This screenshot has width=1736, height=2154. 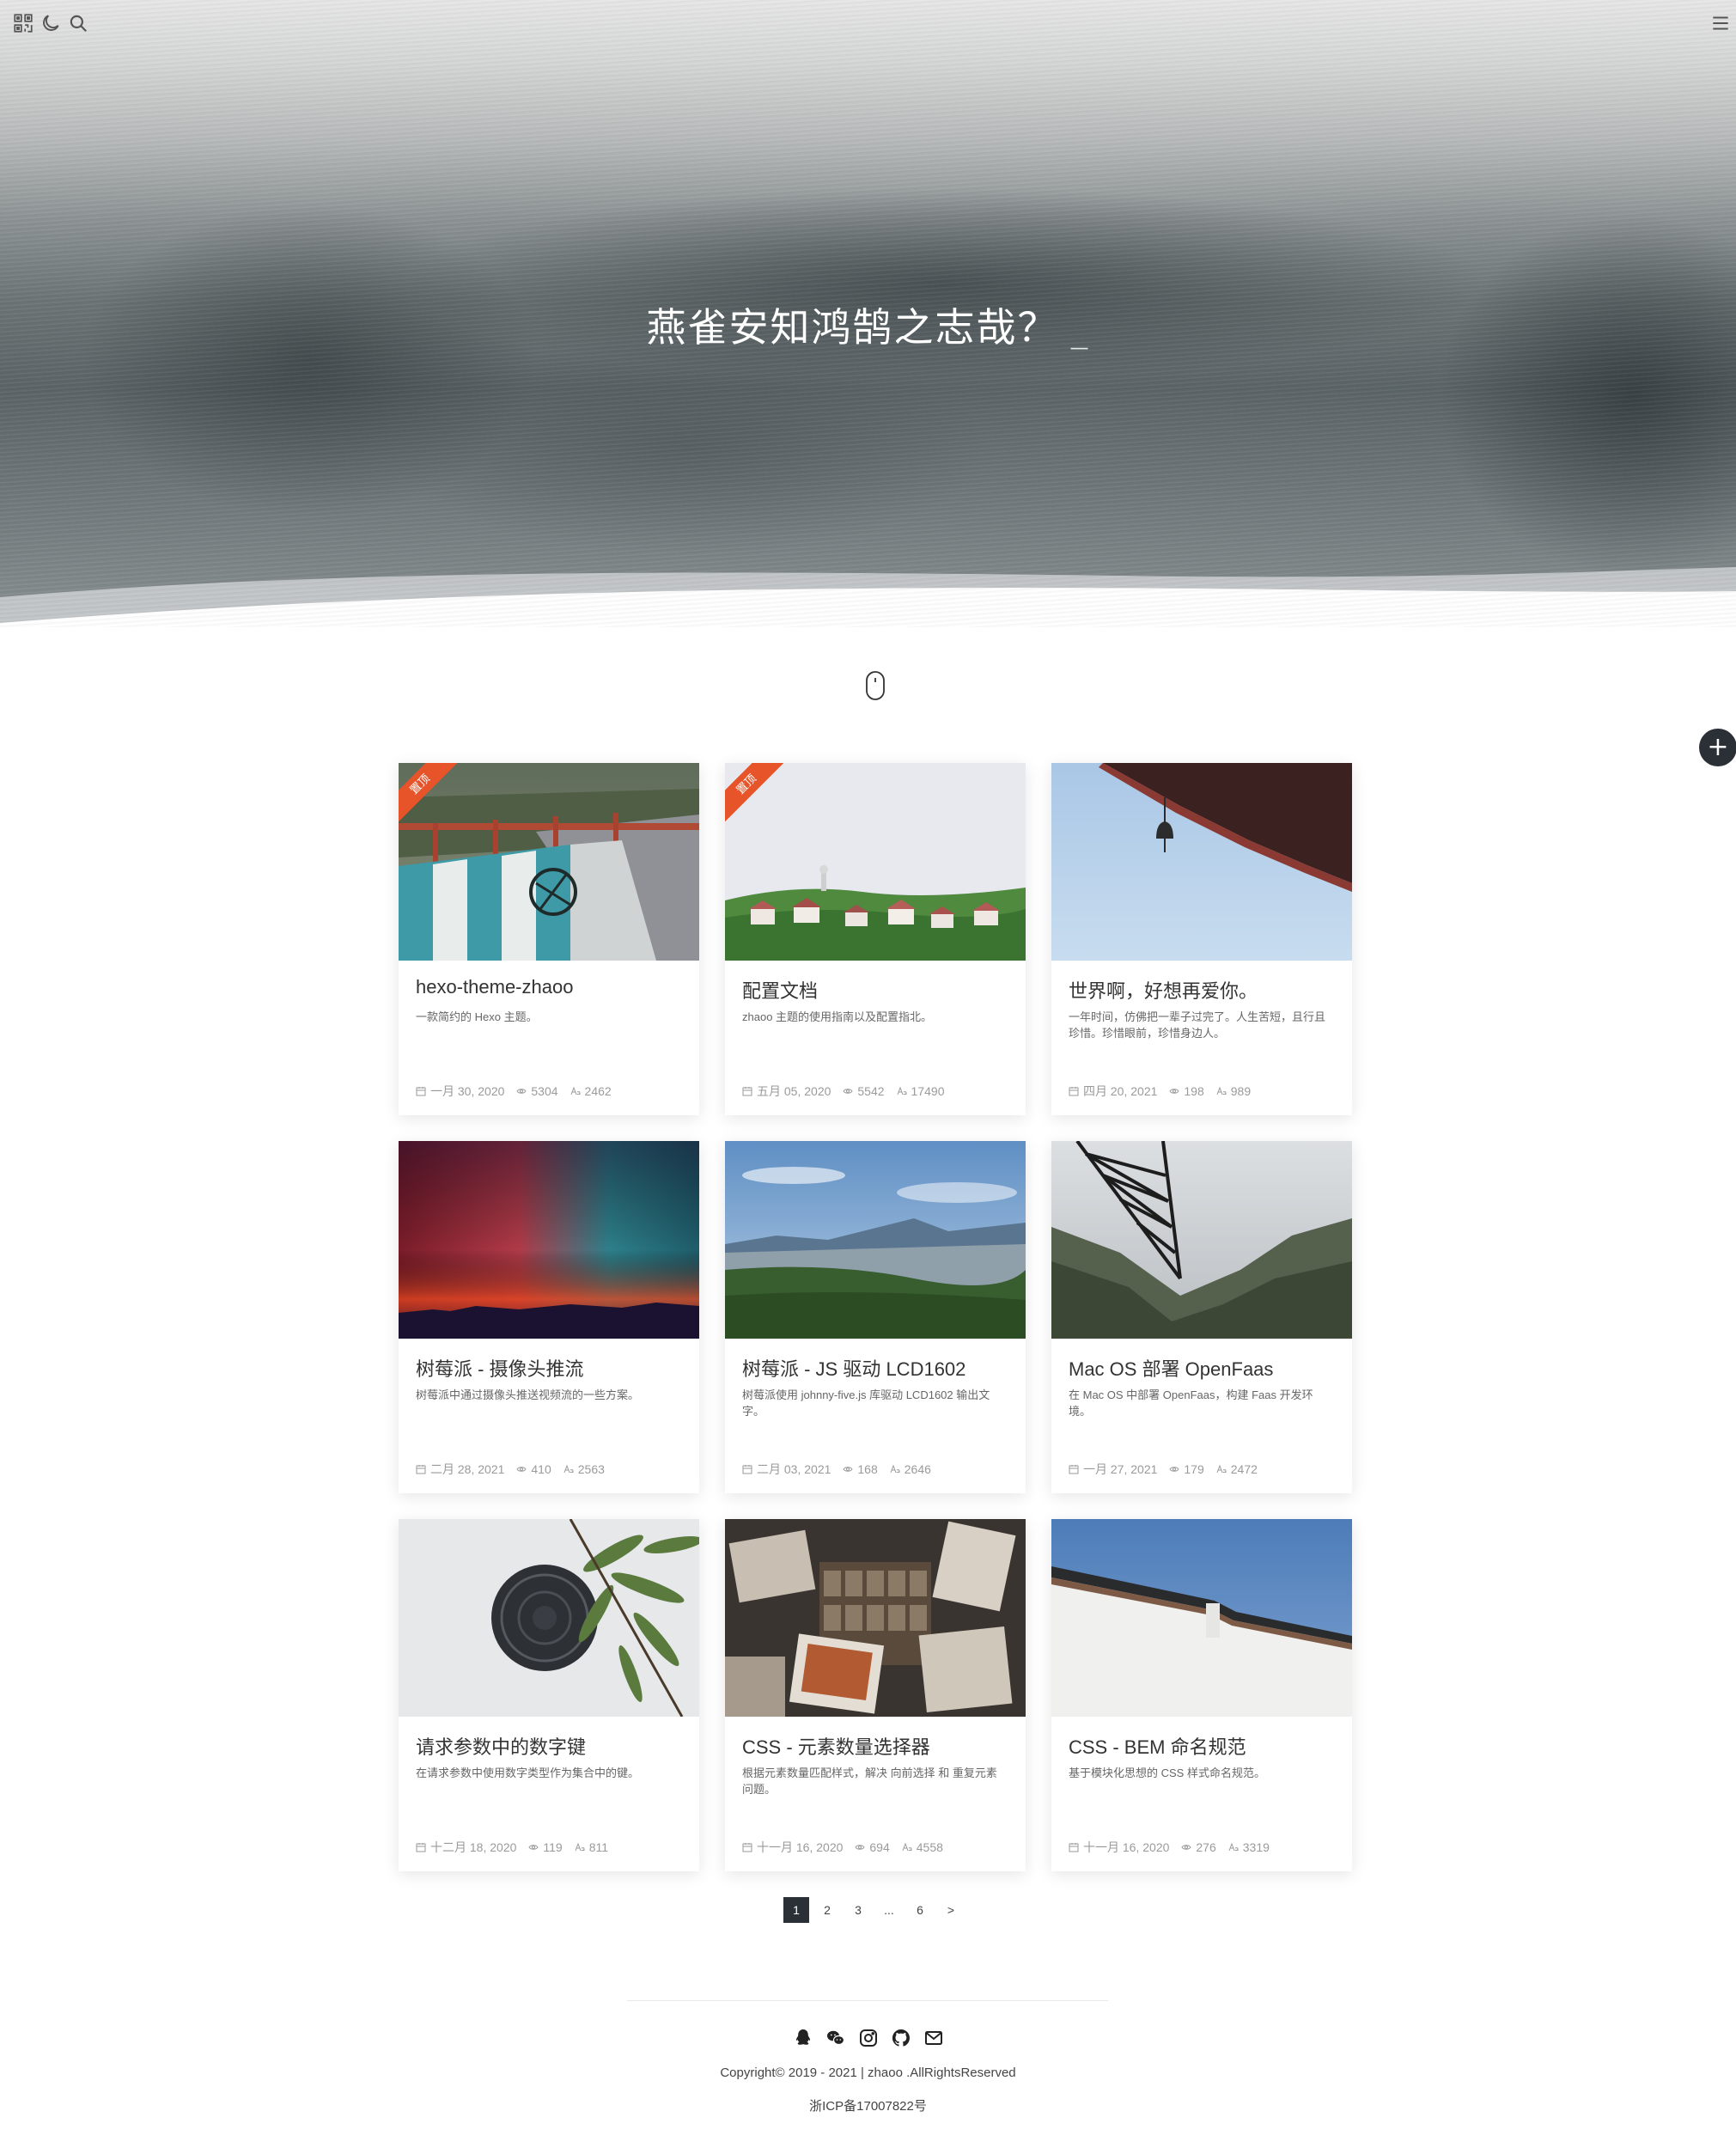 I want to click on post-words: 3319, so click(x=1256, y=1847).